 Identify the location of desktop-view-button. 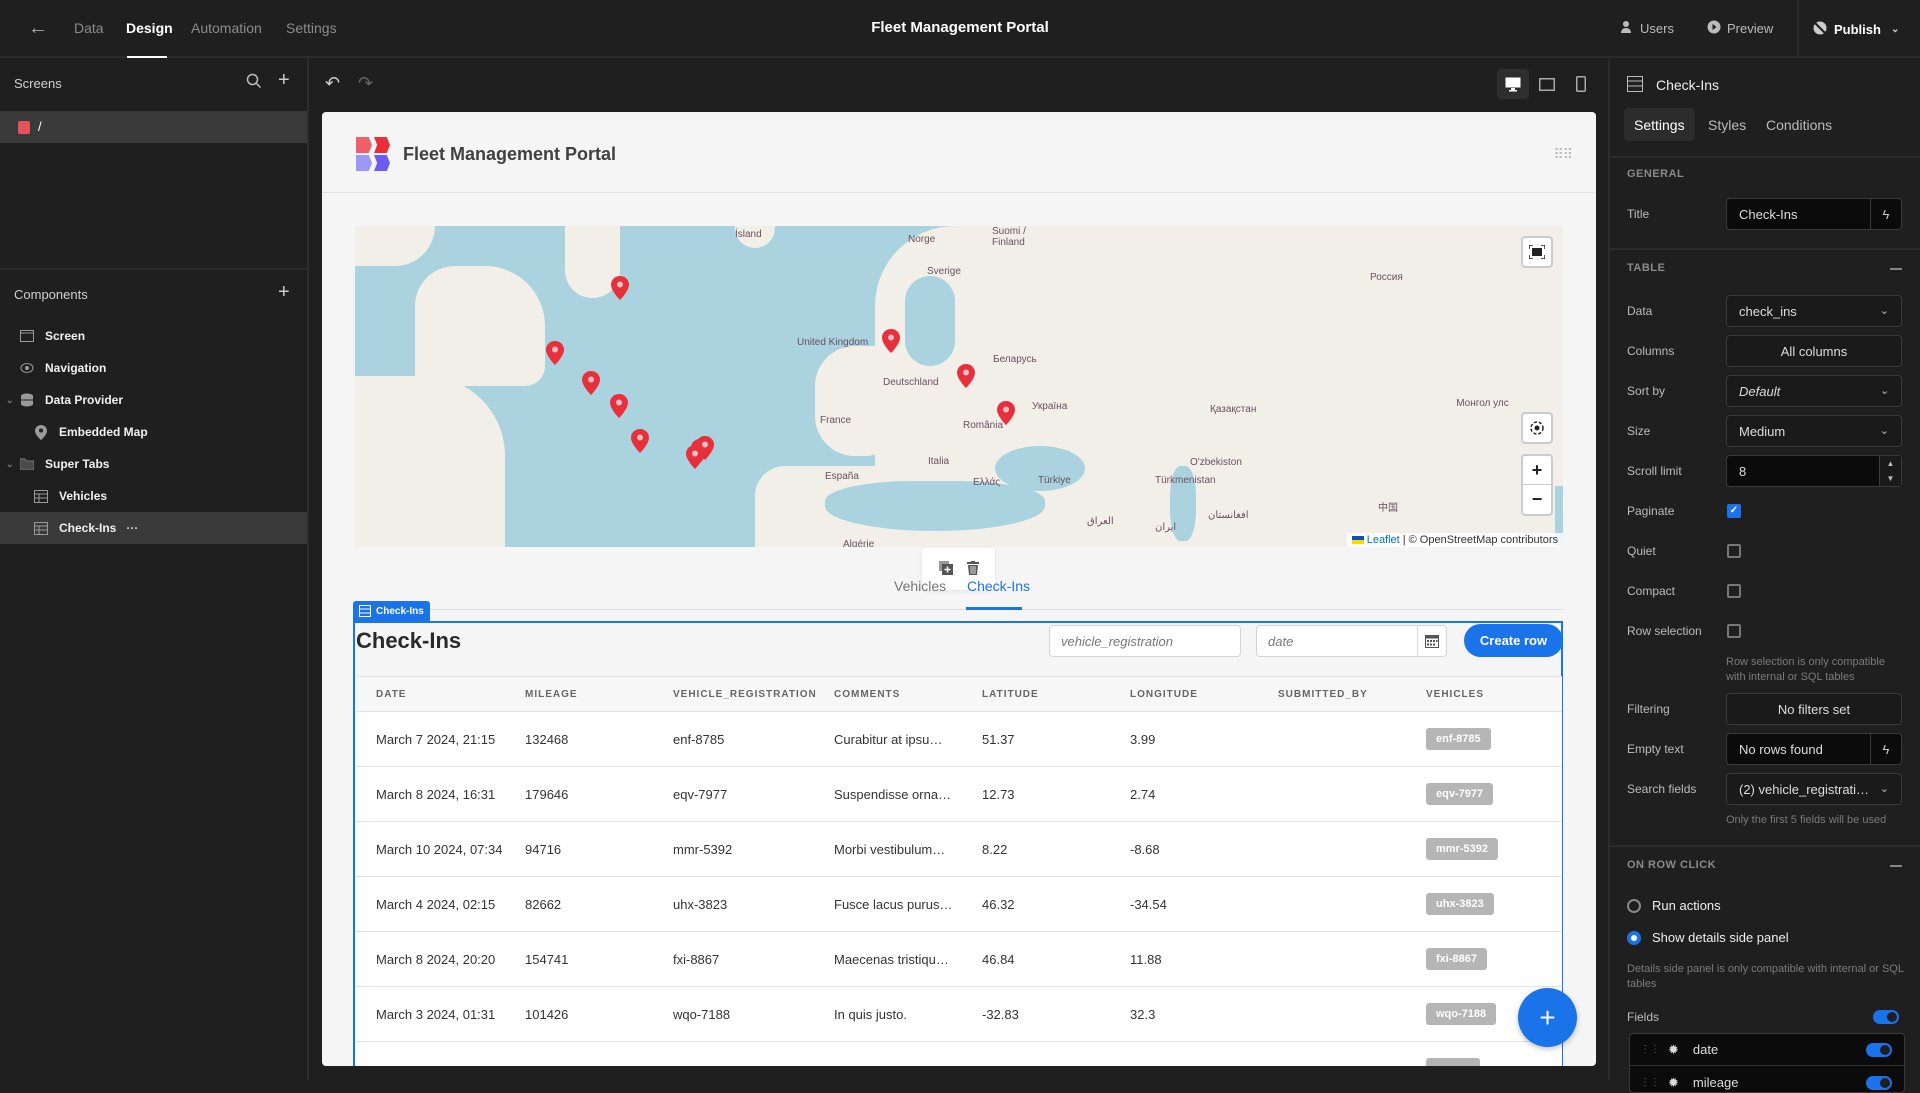
(1513, 84).